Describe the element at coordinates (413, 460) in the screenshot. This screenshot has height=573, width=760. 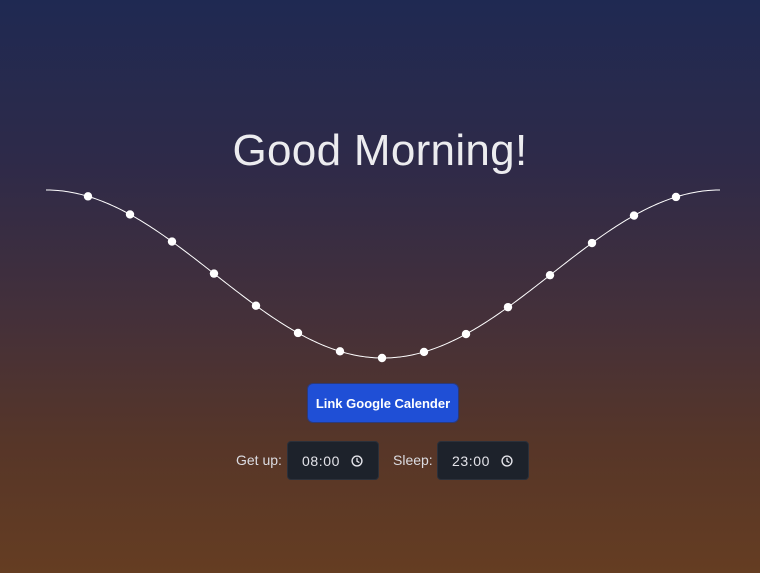
I see `sleep-label: Sleep:` at that location.